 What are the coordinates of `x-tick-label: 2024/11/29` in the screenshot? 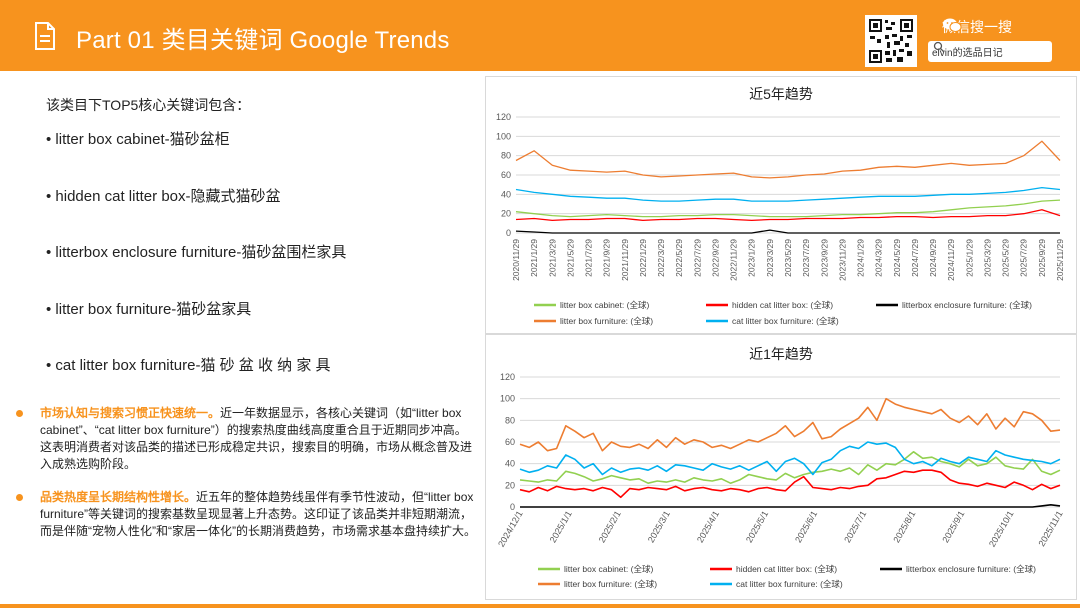 It's located at (951, 260).